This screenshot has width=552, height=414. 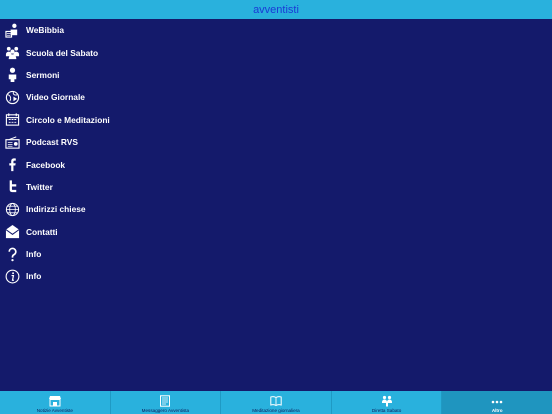 What do you see at coordinates (39, 186) in the screenshot?
I see `menu-item-label: Twitter` at bounding box center [39, 186].